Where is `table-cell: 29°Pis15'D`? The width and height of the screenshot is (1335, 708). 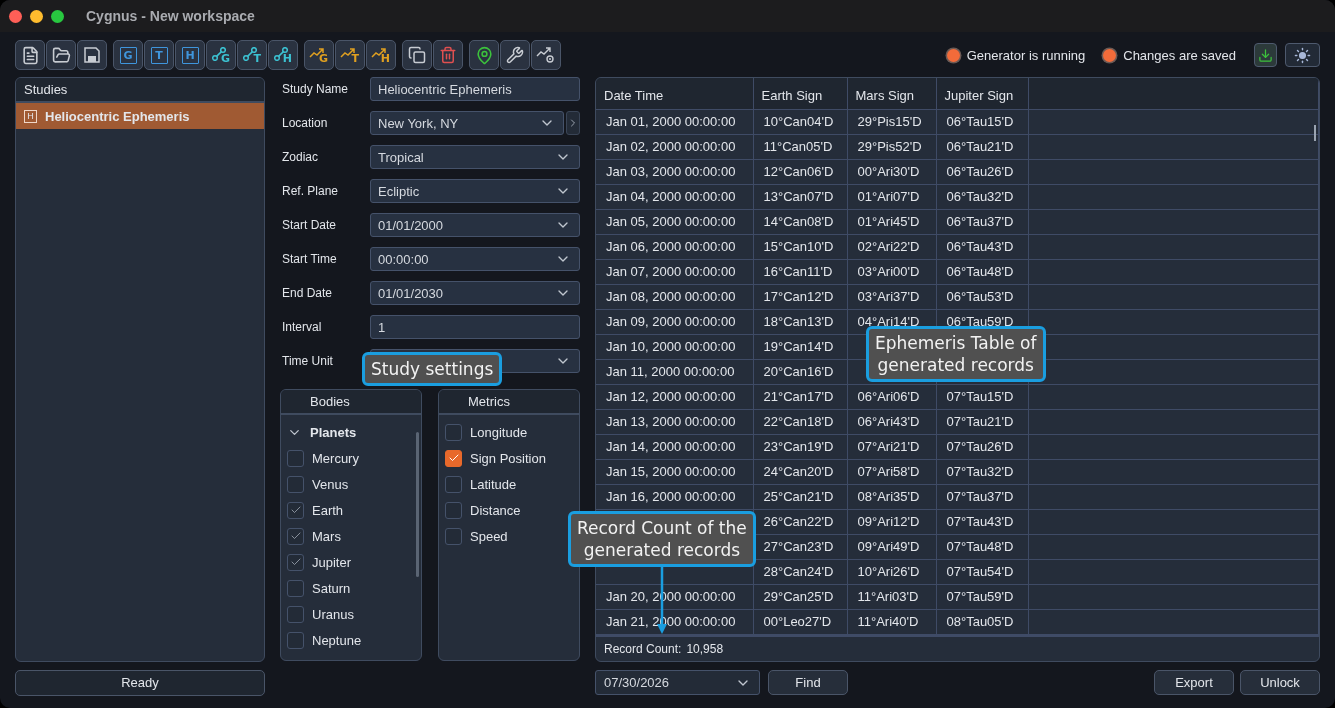
table-cell: 29°Pis15'D is located at coordinates (891, 121).